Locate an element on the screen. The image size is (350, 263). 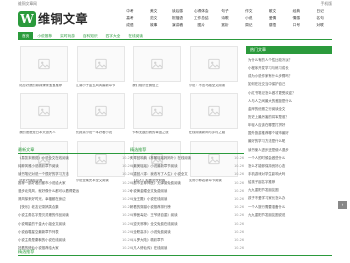
list-item: 《重回八零：我改写了人生》小说全文 10-26 is located at coordinates (187, 174).